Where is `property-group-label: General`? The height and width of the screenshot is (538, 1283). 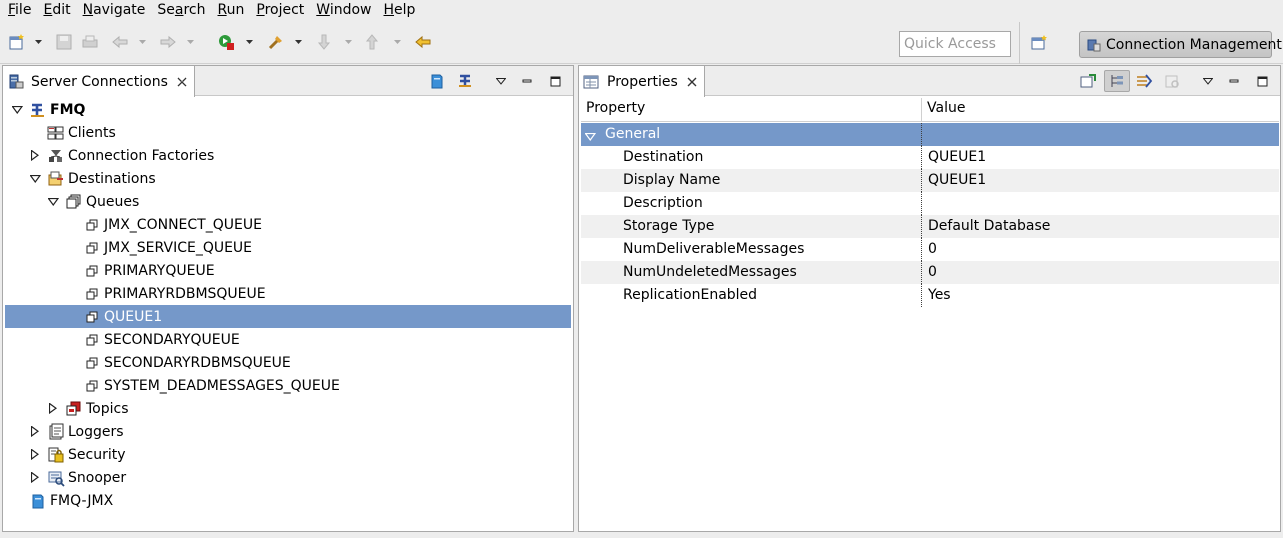
property-group-label: General is located at coordinates (633, 134).